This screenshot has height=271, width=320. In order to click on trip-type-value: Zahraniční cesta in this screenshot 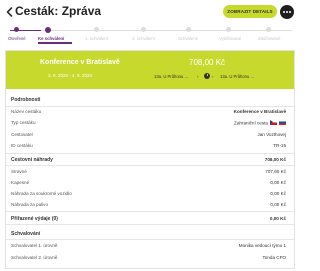, I will do `click(251, 123)`.